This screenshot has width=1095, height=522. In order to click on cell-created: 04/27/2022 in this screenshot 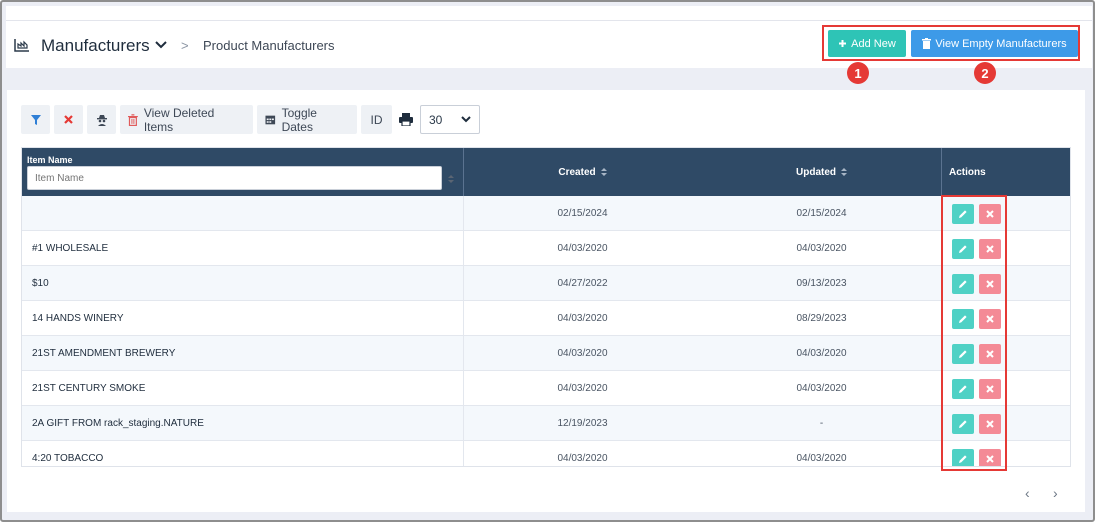, I will do `click(582, 283)`.